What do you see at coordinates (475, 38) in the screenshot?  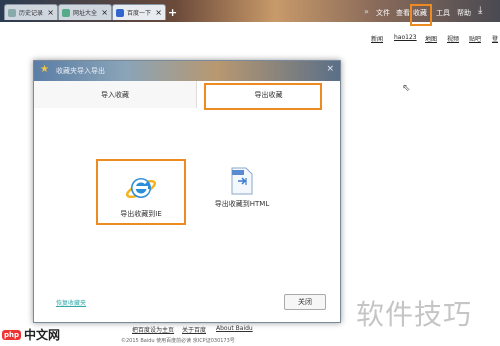 I see `top-link-tieba: 贴吧` at bounding box center [475, 38].